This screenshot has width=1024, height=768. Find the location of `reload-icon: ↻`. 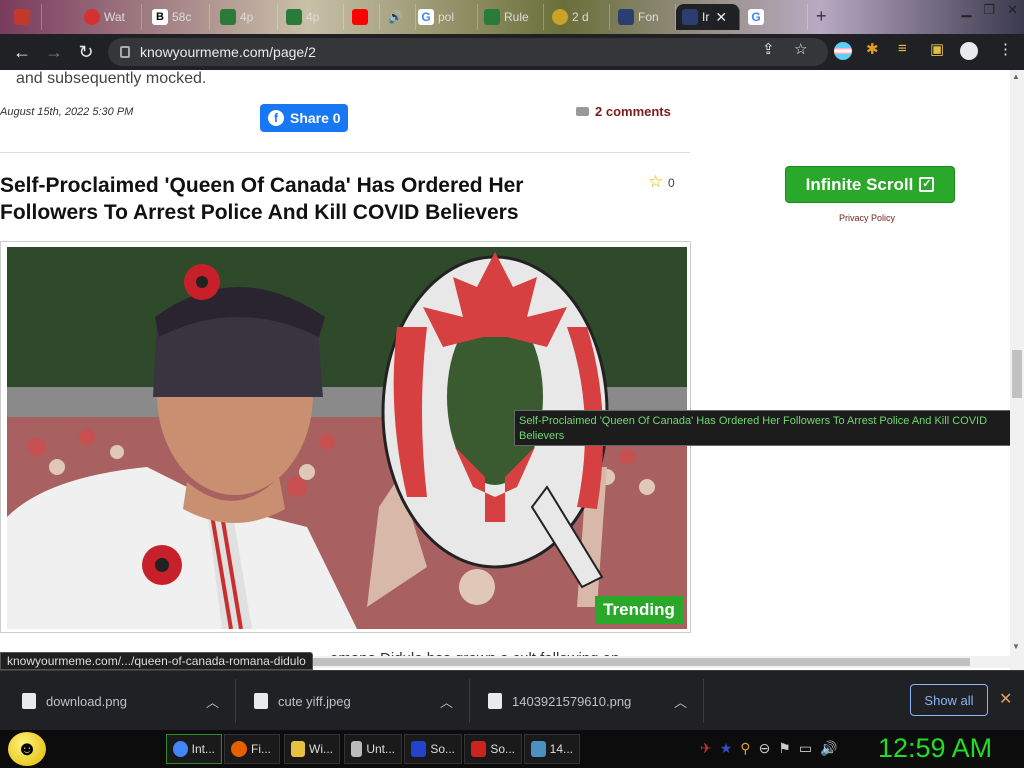

reload-icon: ↻ is located at coordinates (86, 52).